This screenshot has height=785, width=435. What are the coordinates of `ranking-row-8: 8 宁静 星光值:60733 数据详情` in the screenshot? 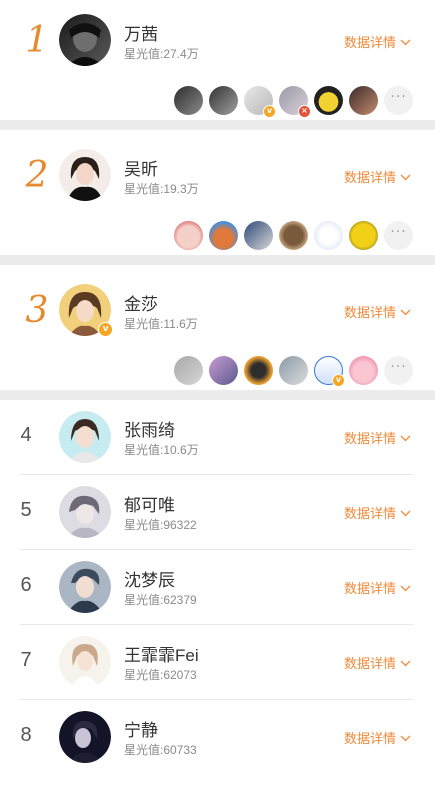 It's located at (217, 737).